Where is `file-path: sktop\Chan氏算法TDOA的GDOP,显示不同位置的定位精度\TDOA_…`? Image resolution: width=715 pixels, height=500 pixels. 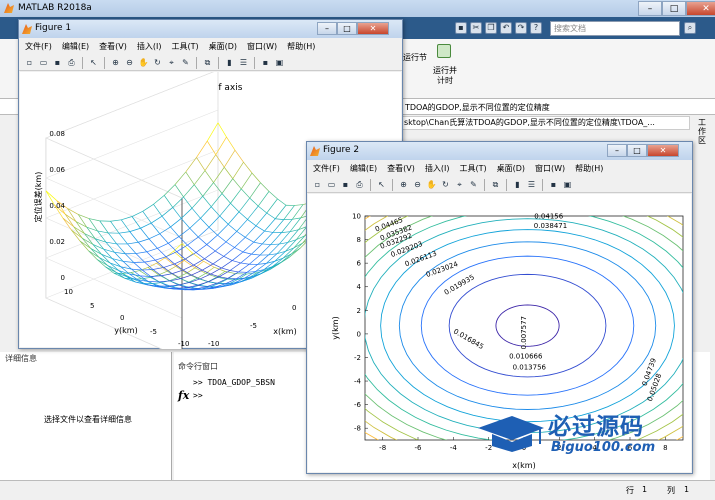 file-path: sktop\Chan氏算法TDOA的GDOP,显示不同位置的定位精度\TDOA_… is located at coordinates (545, 123).